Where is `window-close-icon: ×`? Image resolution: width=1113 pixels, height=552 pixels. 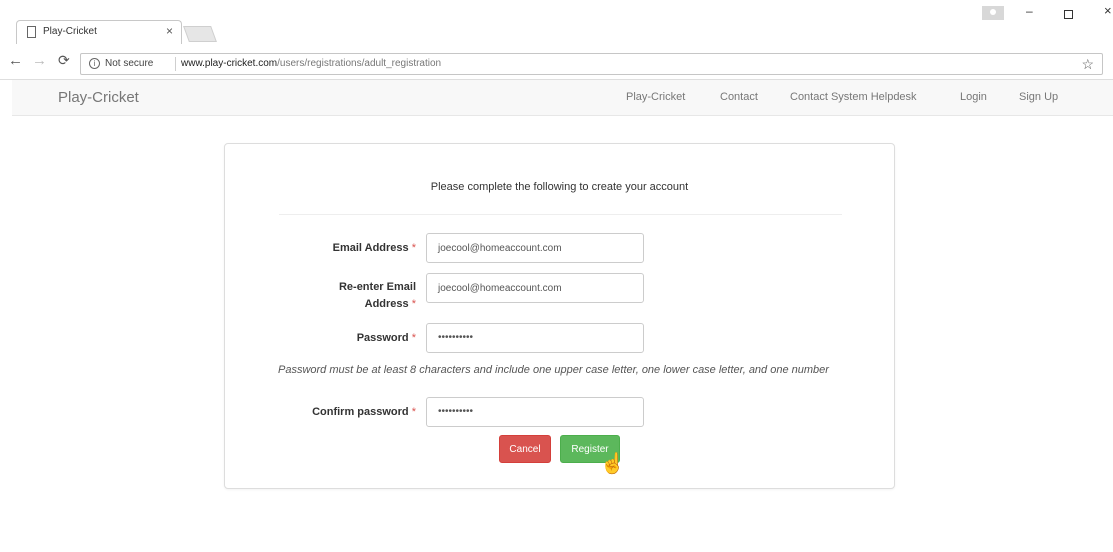 window-close-icon: × is located at coordinates (1108, 10).